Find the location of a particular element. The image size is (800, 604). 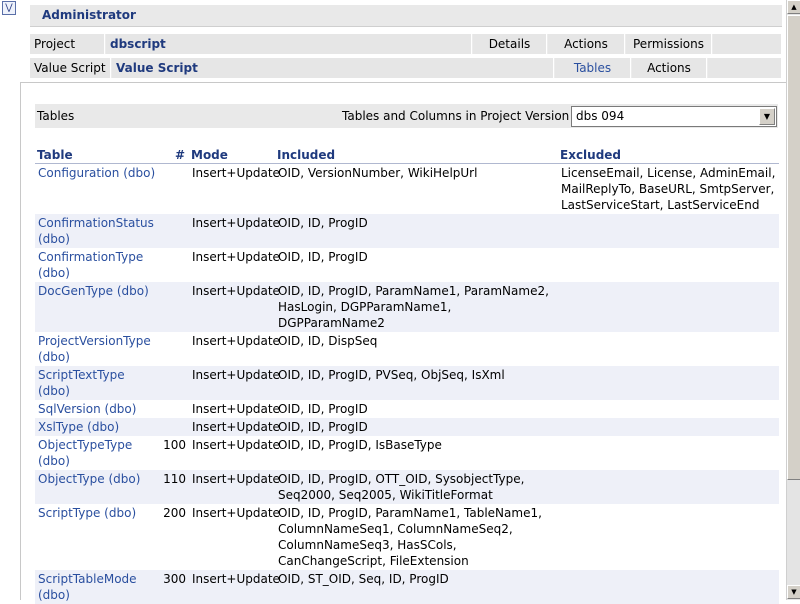

project-name: dbscript is located at coordinates (289, 44).